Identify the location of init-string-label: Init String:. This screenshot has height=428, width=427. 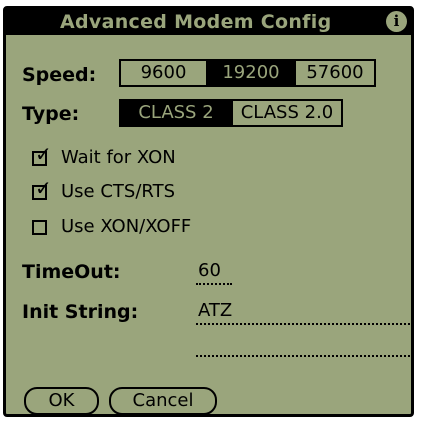
(80, 312).